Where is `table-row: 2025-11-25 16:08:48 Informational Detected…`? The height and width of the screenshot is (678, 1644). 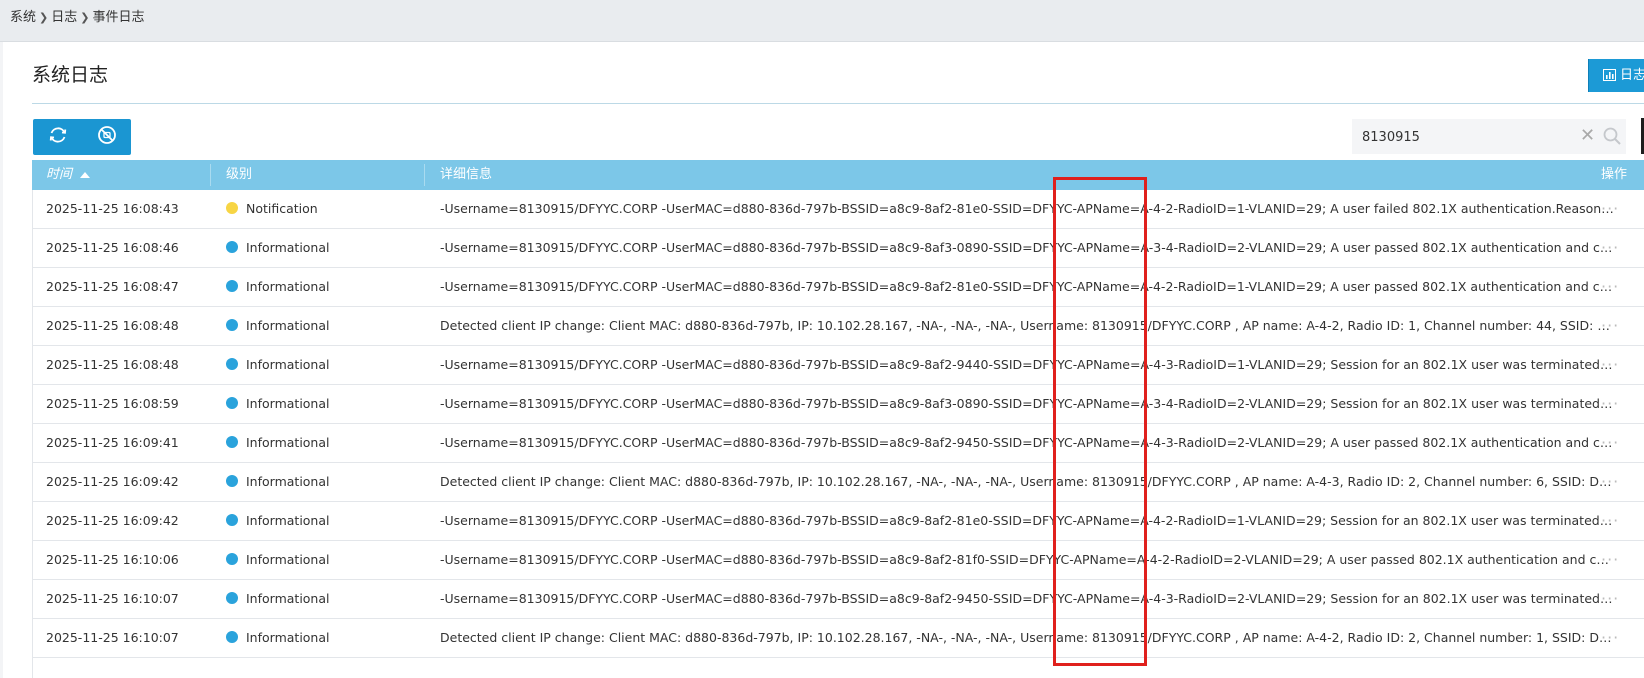 table-row: 2025-11-25 16:08:48 Informational Detected… is located at coordinates (838, 326).